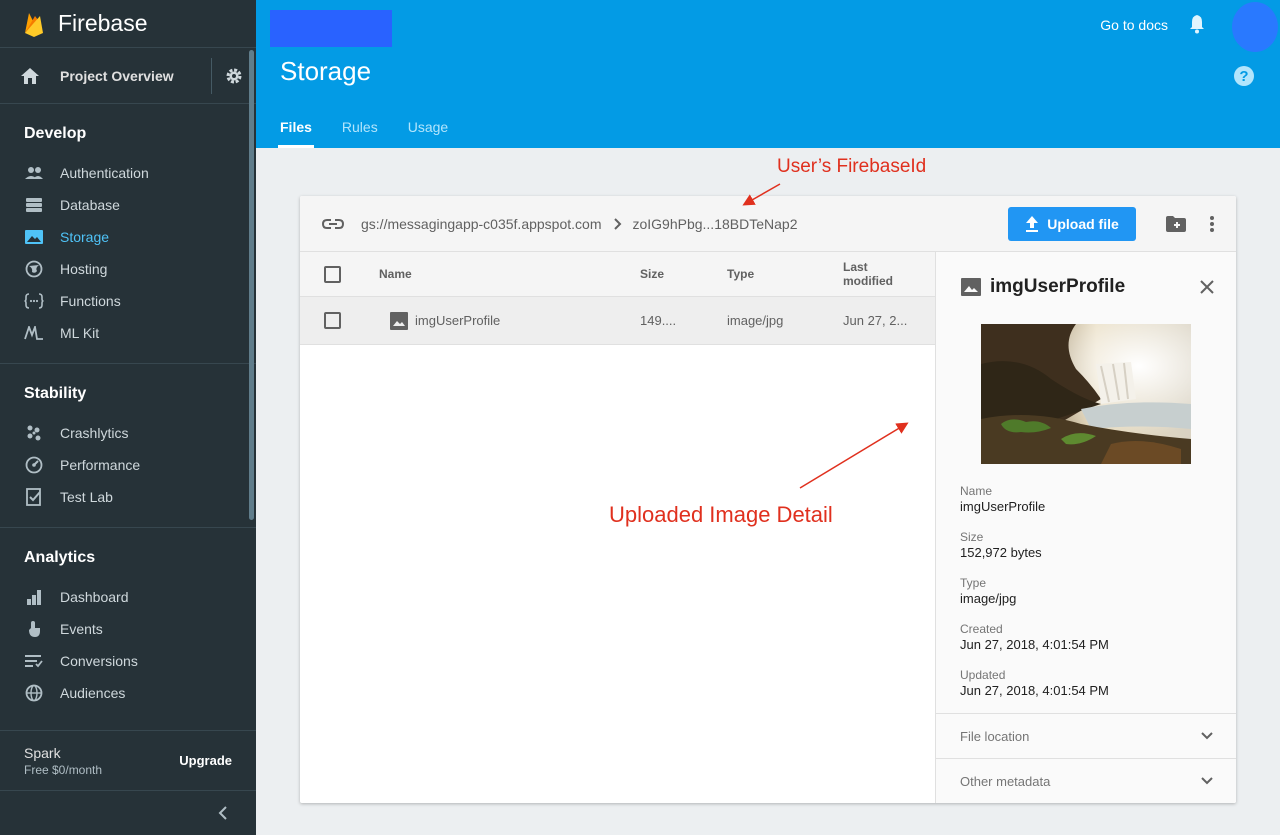 The width and height of the screenshot is (1280, 835). I want to click on prop-value: 152,972 bytes, so click(1001, 552).